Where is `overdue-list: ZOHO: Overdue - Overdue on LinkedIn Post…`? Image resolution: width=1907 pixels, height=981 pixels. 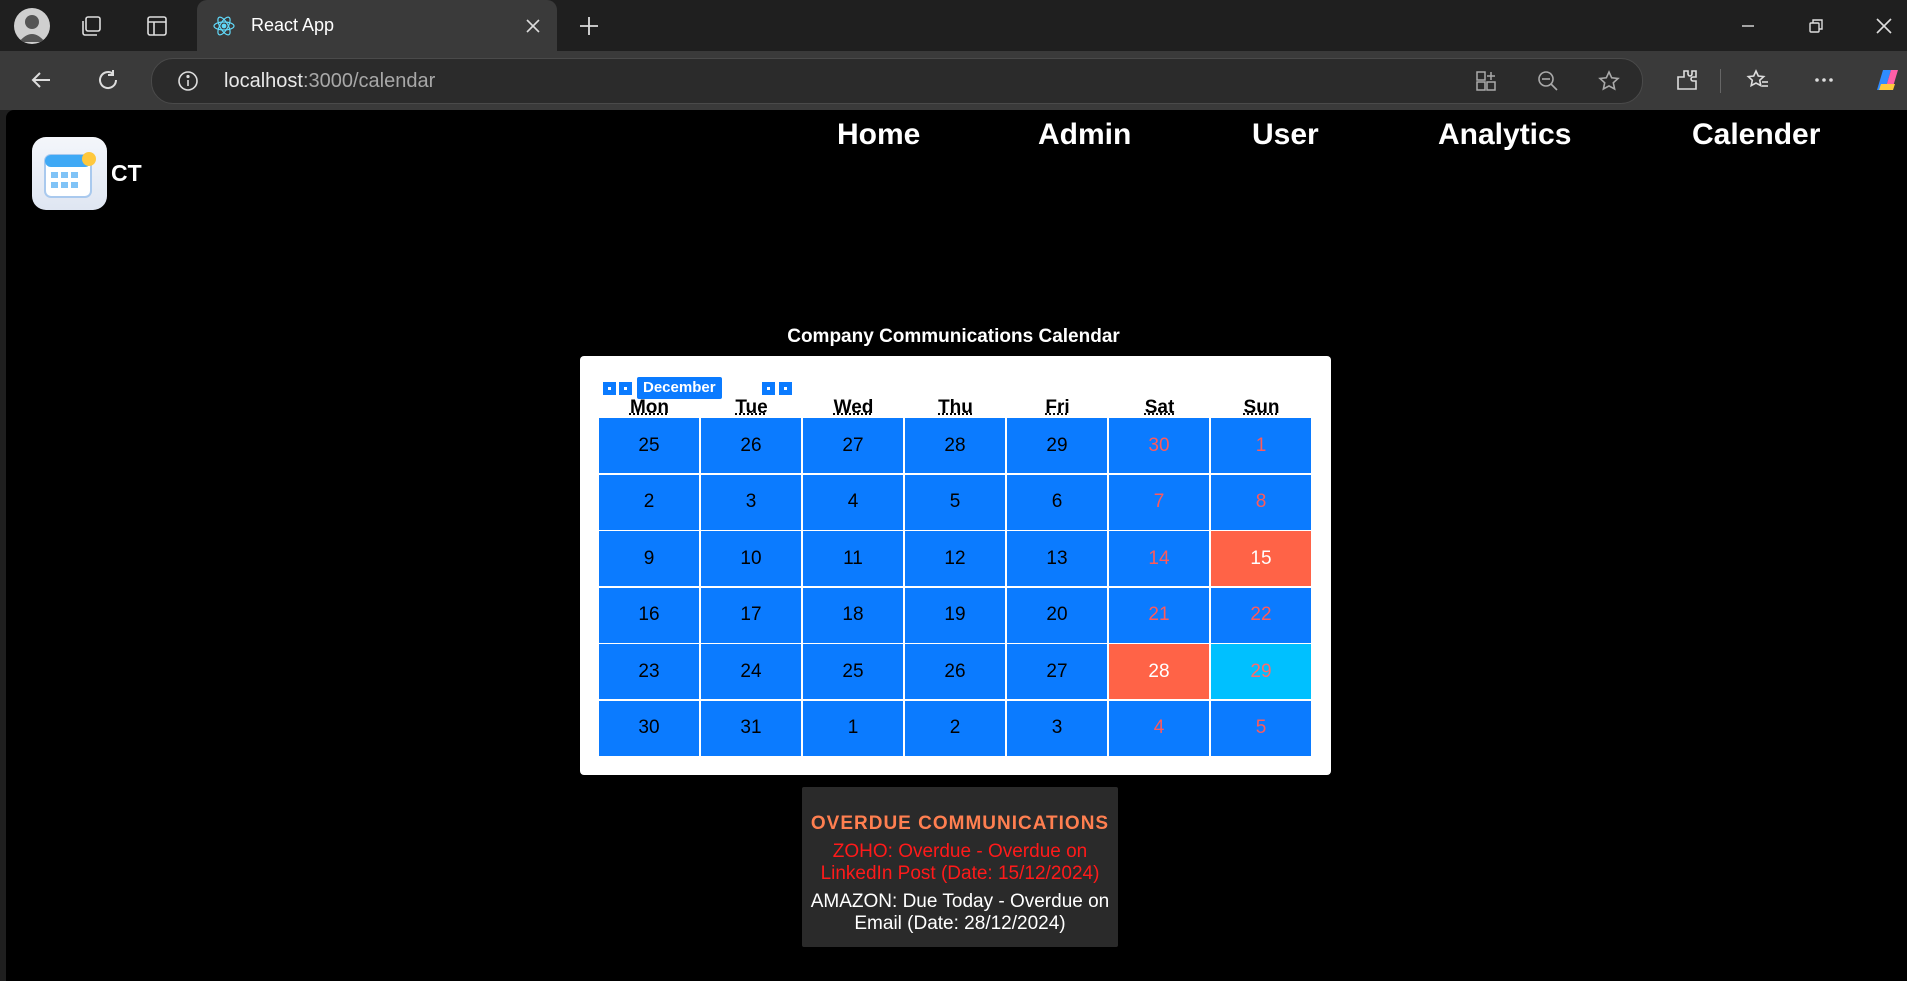 overdue-list: ZOHO: Overdue - Overdue on LinkedIn Post… is located at coordinates (960, 888).